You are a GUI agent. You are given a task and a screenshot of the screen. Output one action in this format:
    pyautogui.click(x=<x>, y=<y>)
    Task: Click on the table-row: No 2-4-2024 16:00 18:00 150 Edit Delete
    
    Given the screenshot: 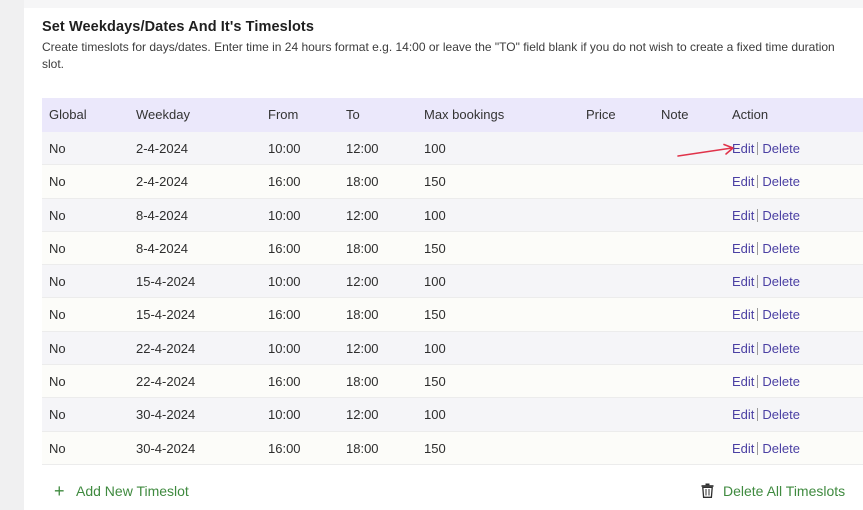 What is the action you would take?
    pyautogui.click(x=452, y=182)
    